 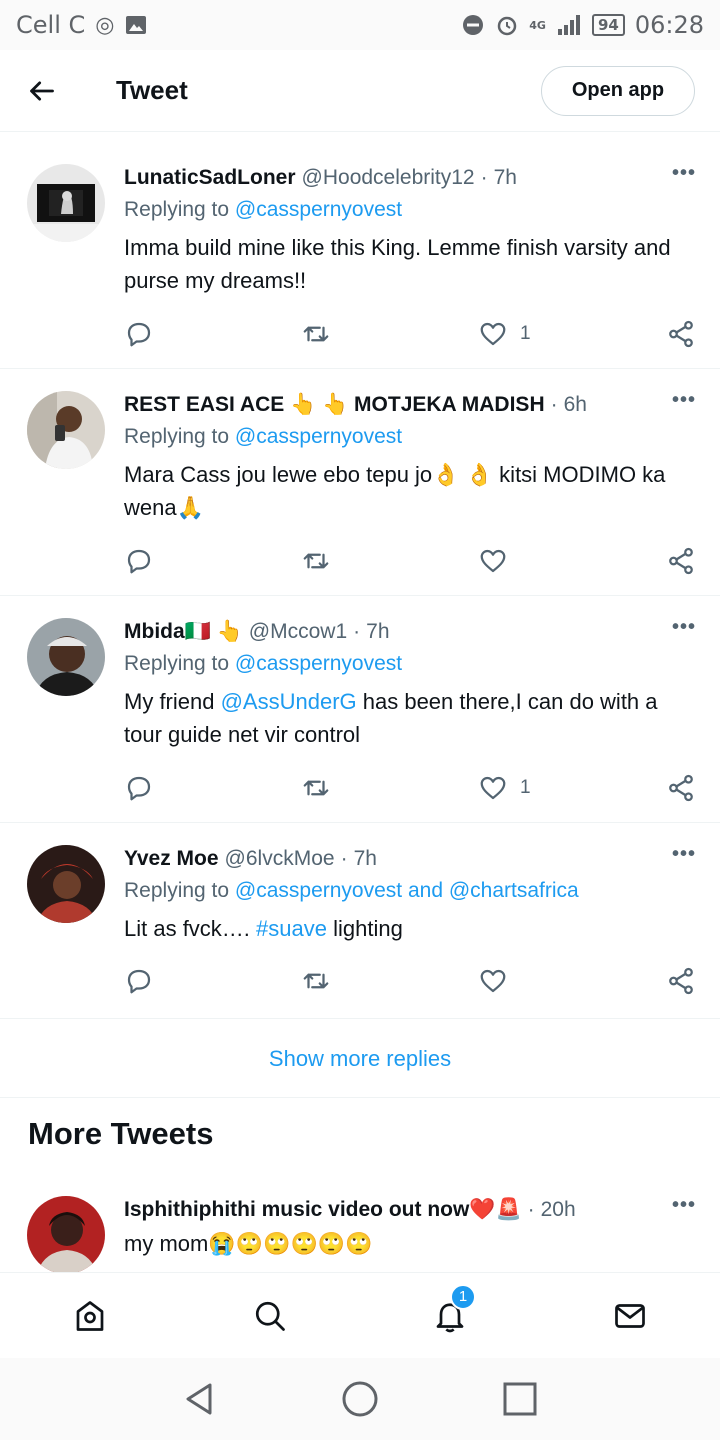 What do you see at coordinates (136, 25) in the screenshot?
I see `gallery-icon` at bounding box center [136, 25].